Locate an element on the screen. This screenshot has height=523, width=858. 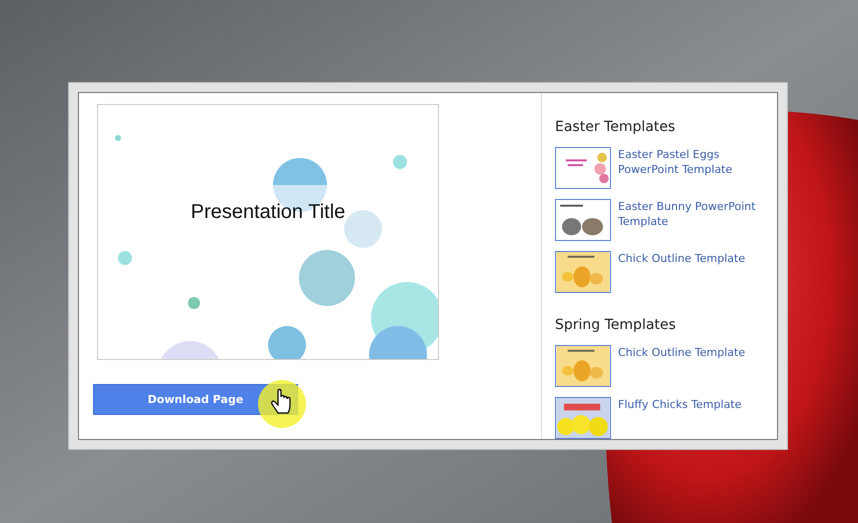
template-link: Easter Bunny PowerPoint Template is located at coordinates (697, 220).